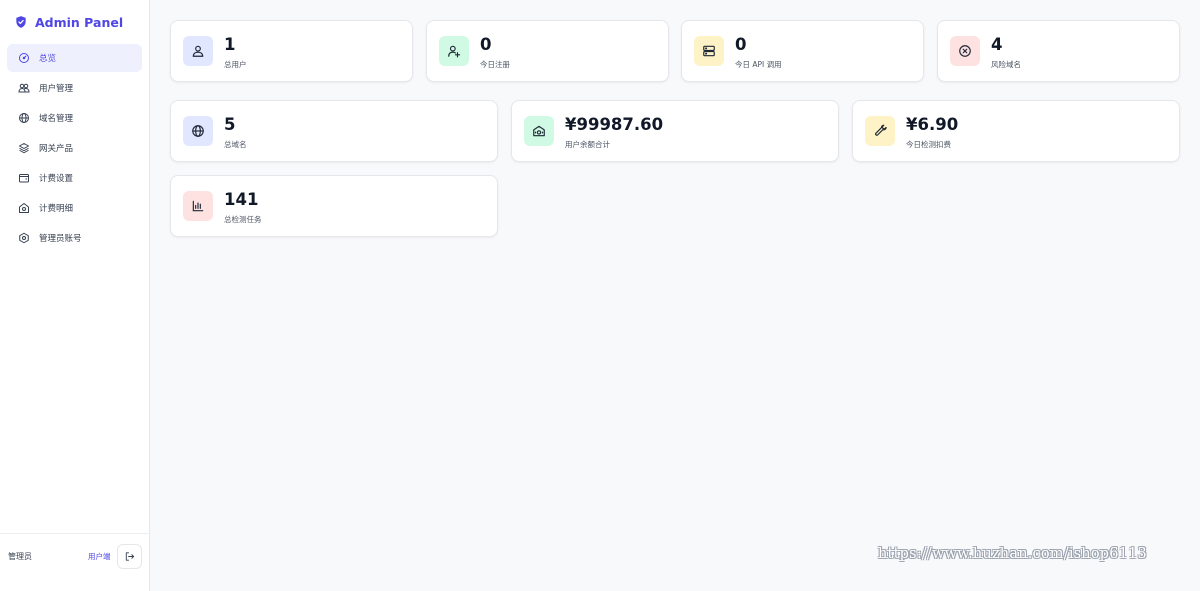 The width and height of the screenshot is (1200, 591). I want to click on user-portal-link: 用户端, so click(99, 556).